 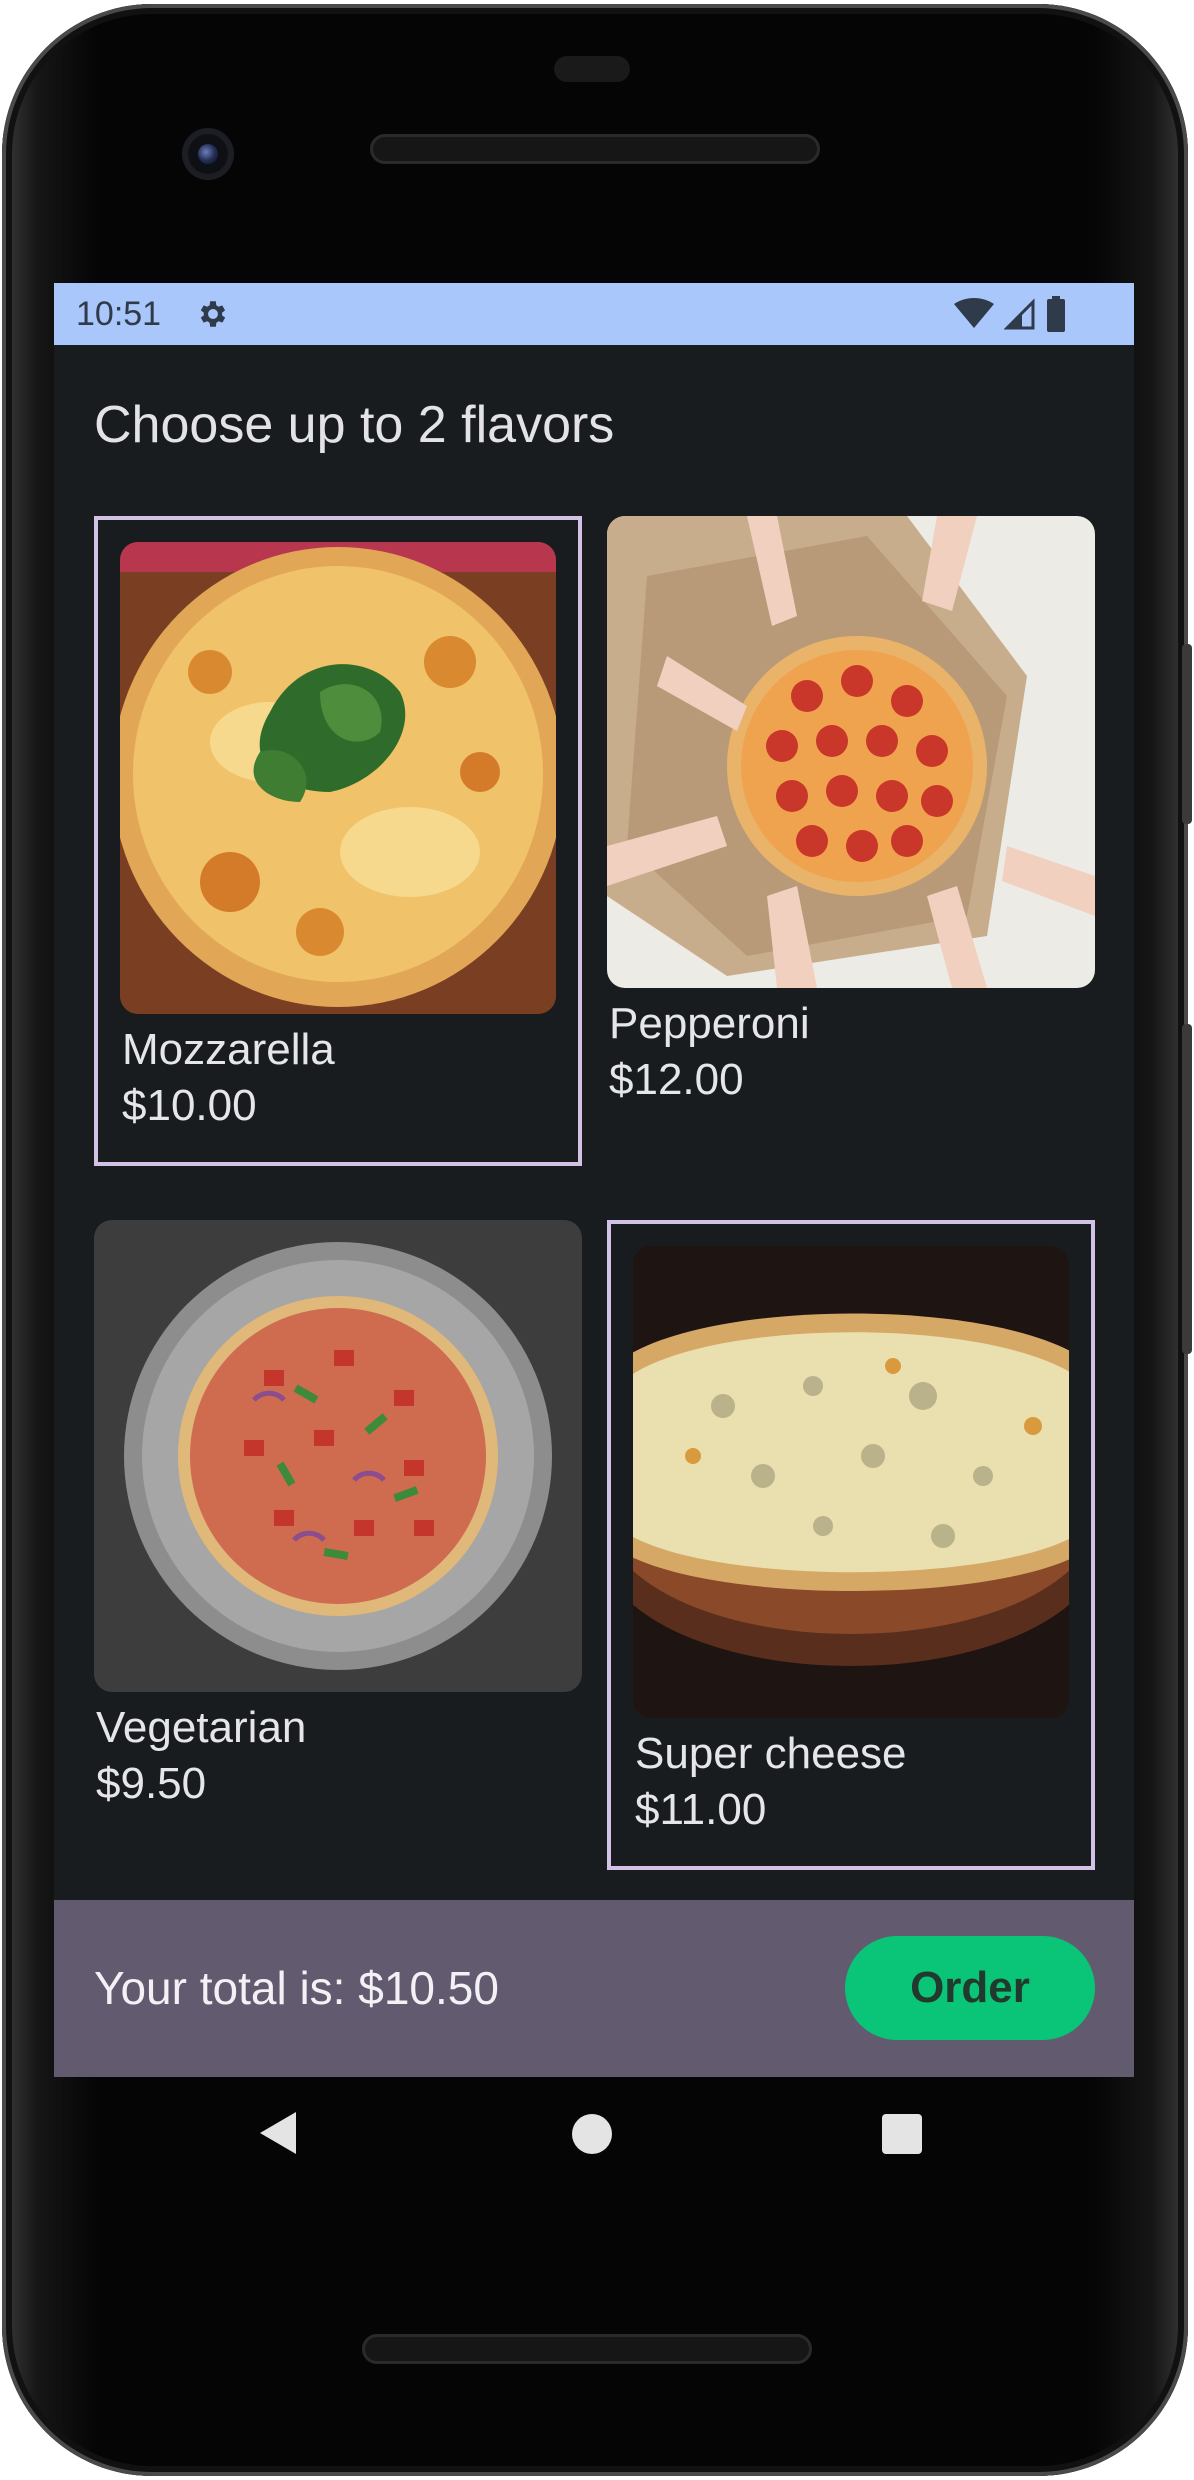 What do you see at coordinates (338, 778) in the screenshot?
I see `mozzarella-pizza-photo` at bounding box center [338, 778].